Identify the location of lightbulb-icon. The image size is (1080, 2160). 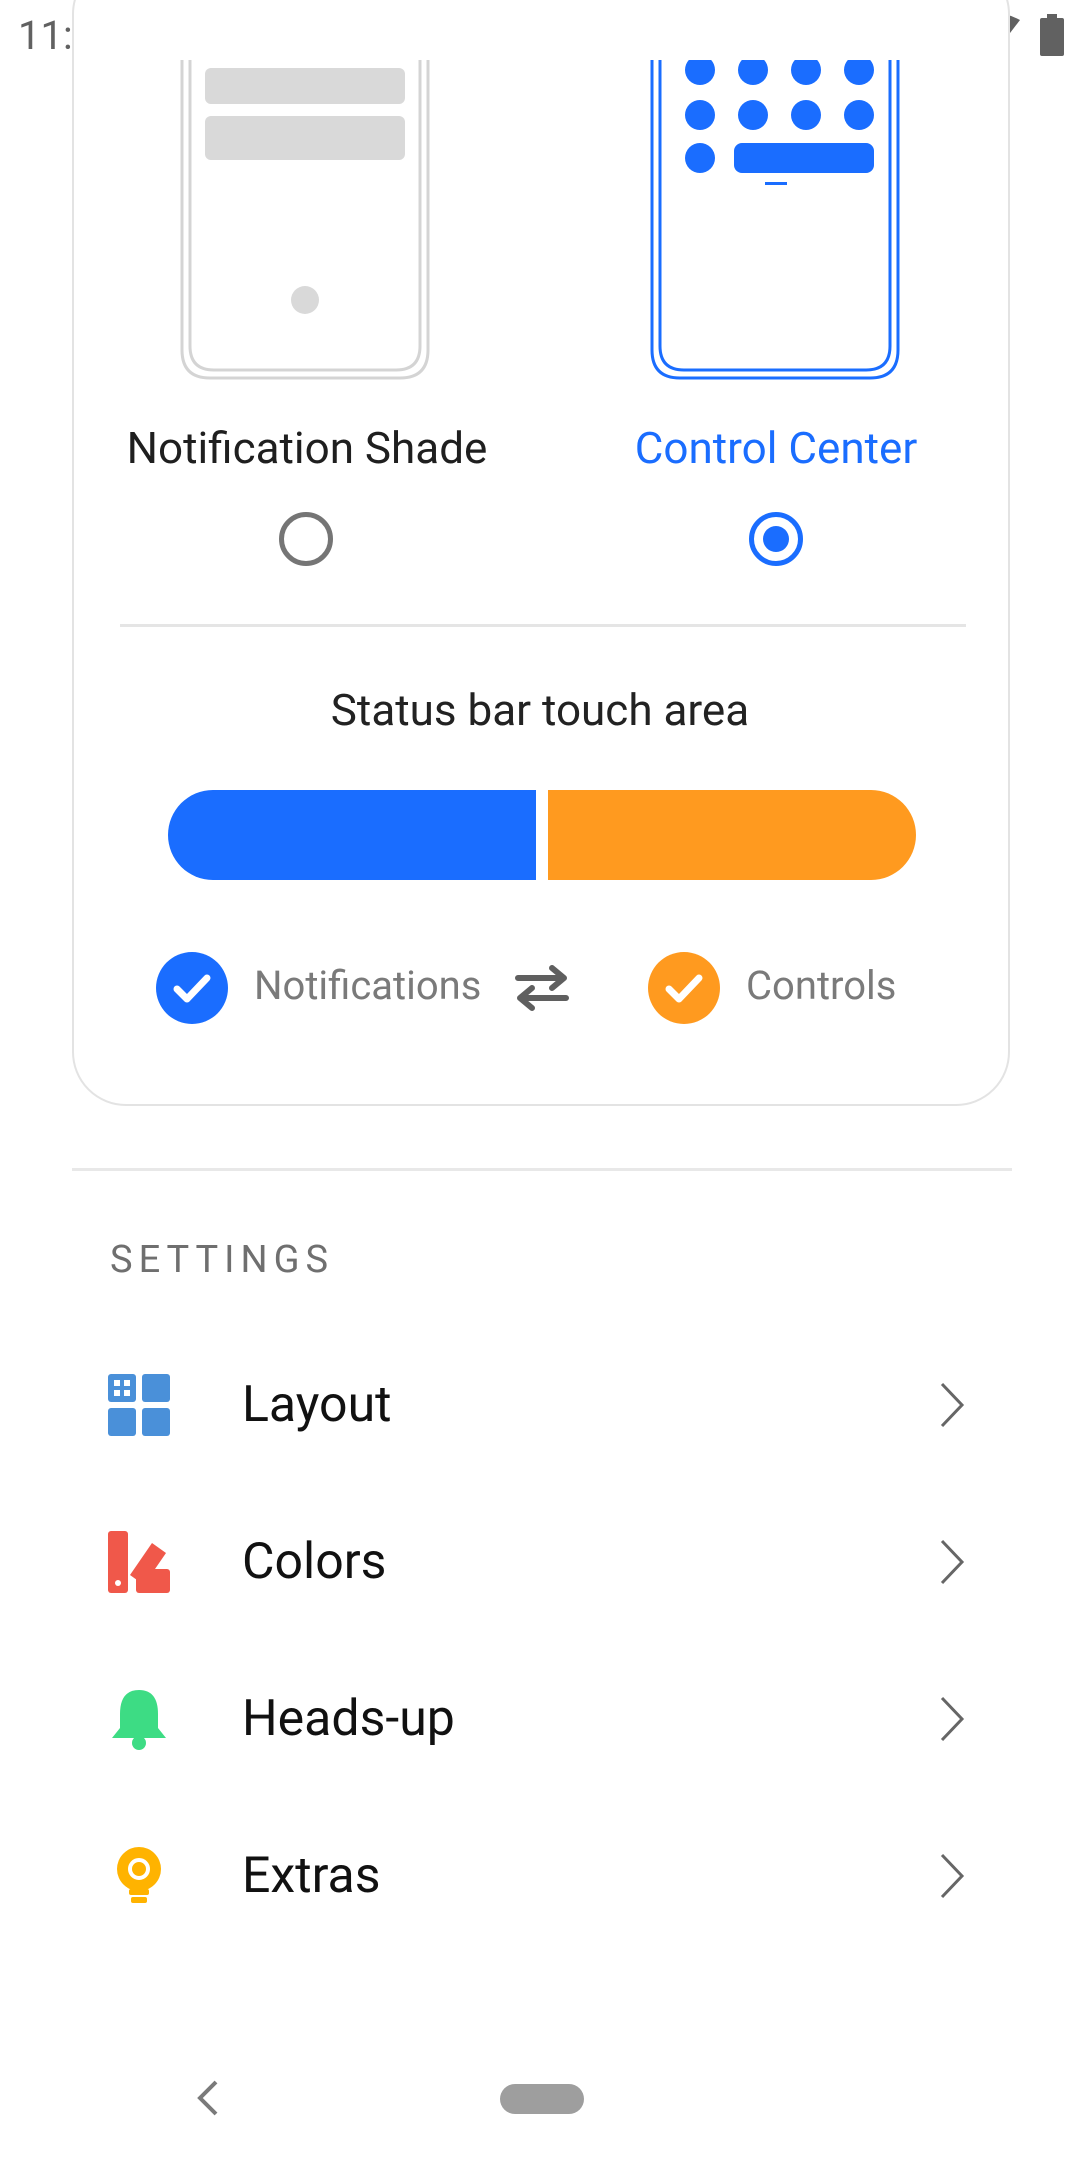
(139, 1875).